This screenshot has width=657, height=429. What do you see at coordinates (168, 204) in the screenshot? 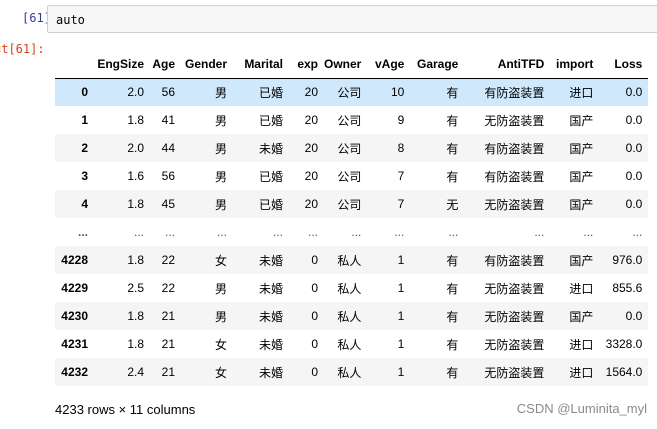
I see `table-cell: 45` at bounding box center [168, 204].